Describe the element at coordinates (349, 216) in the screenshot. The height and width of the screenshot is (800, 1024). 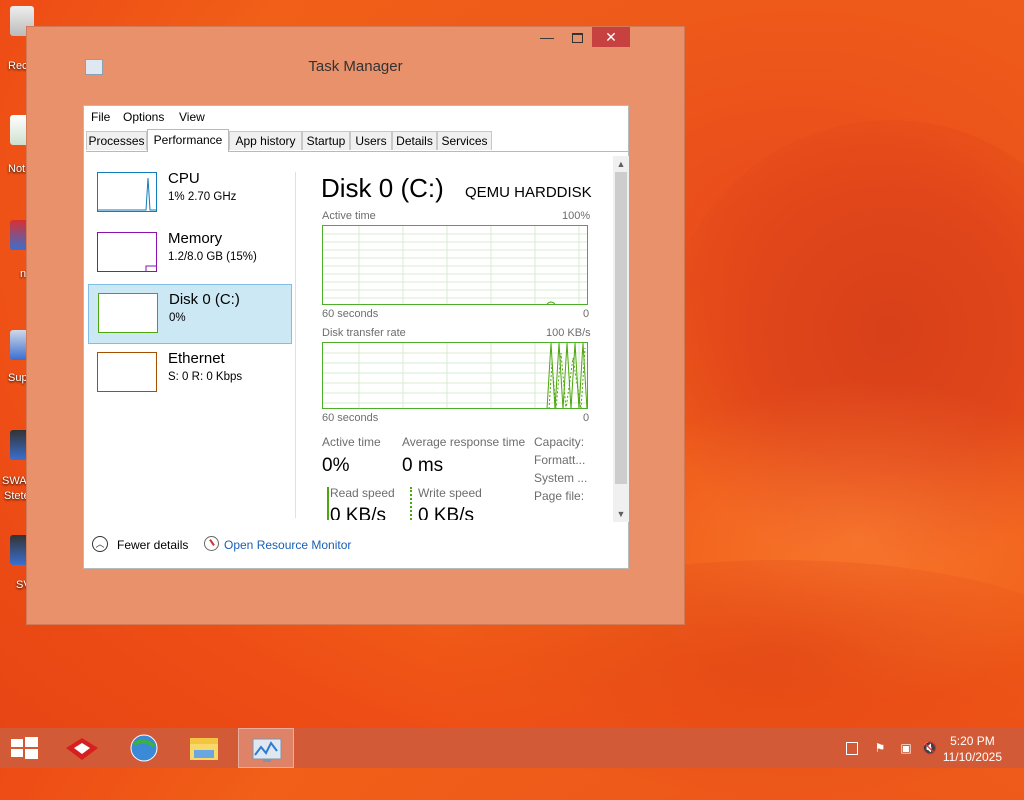
I see `graph1-label: Active time` at that location.